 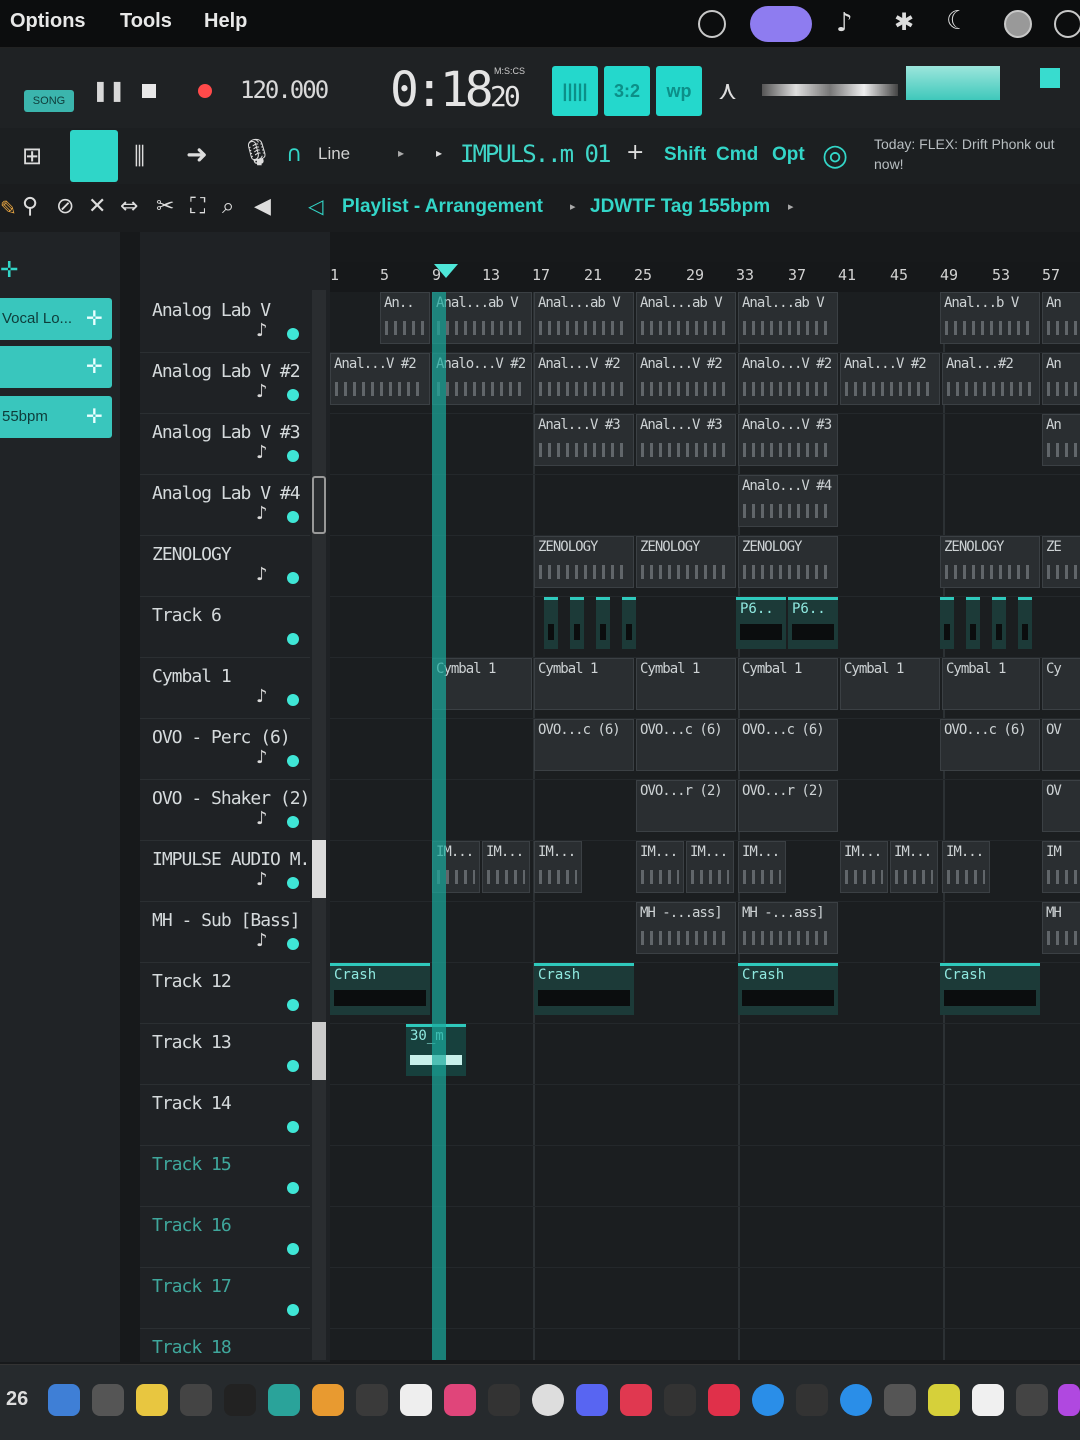 I want to click on menu-tools: Tools, so click(x=146, y=21).